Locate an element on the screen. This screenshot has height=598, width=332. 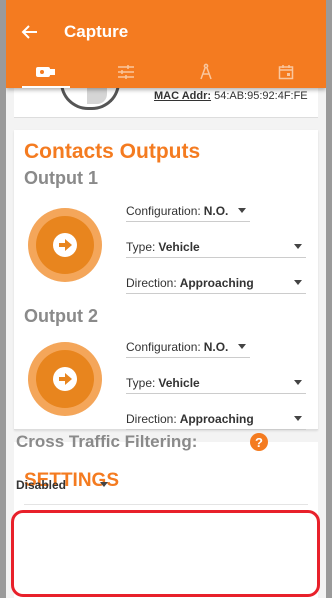
tab-bar is located at coordinates (166, 72).